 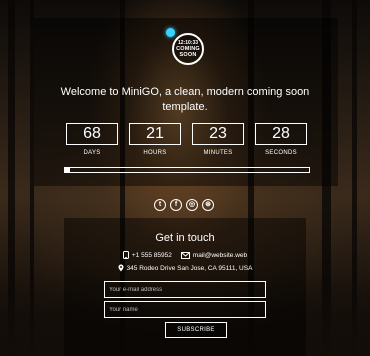 What do you see at coordinates (220, 255) in the screenshot?
I see `contact-email: mail@website.web` at bounding box center [220, 255].